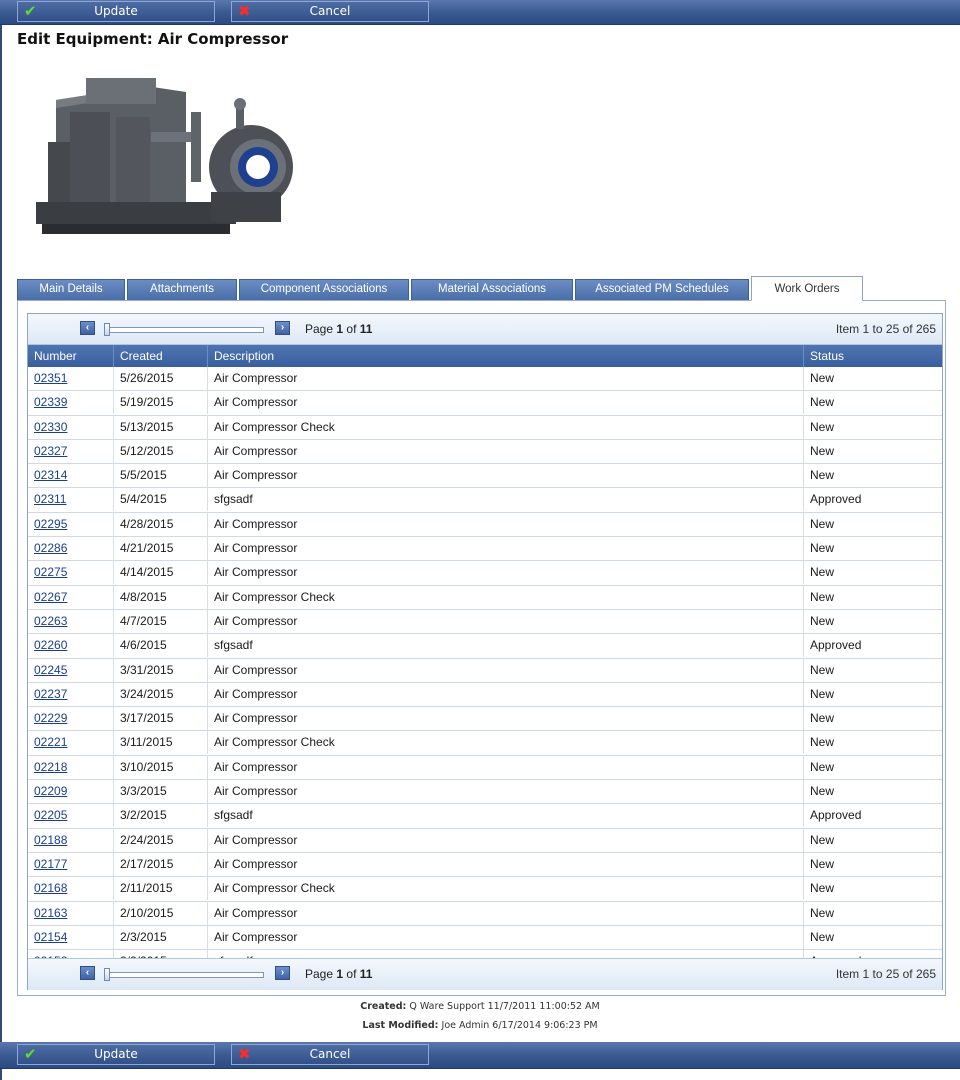 This screenshot has width=960, height=1080. Describe the element at coordinates (50, 427) in the screenshot. I see `work-order-link: 02330` at that location.